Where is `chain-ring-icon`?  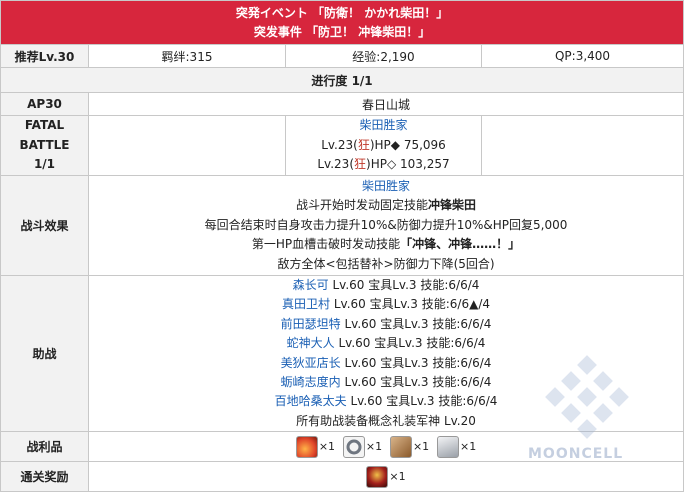
chain-ring-icon is located at coordinates (353, 446).